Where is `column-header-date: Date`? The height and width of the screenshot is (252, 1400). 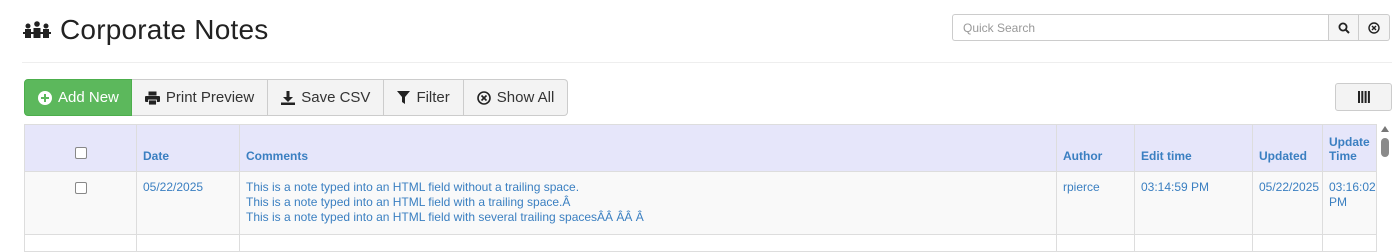 column-header-date: Date is located at coordinates (188, 148).